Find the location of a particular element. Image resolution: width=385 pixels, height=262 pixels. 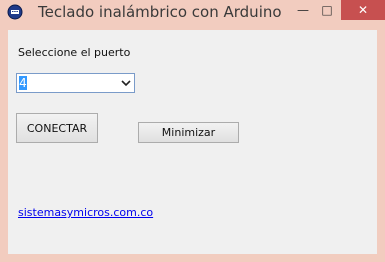

chevron-down-icon is located at coordinates (126, 83).